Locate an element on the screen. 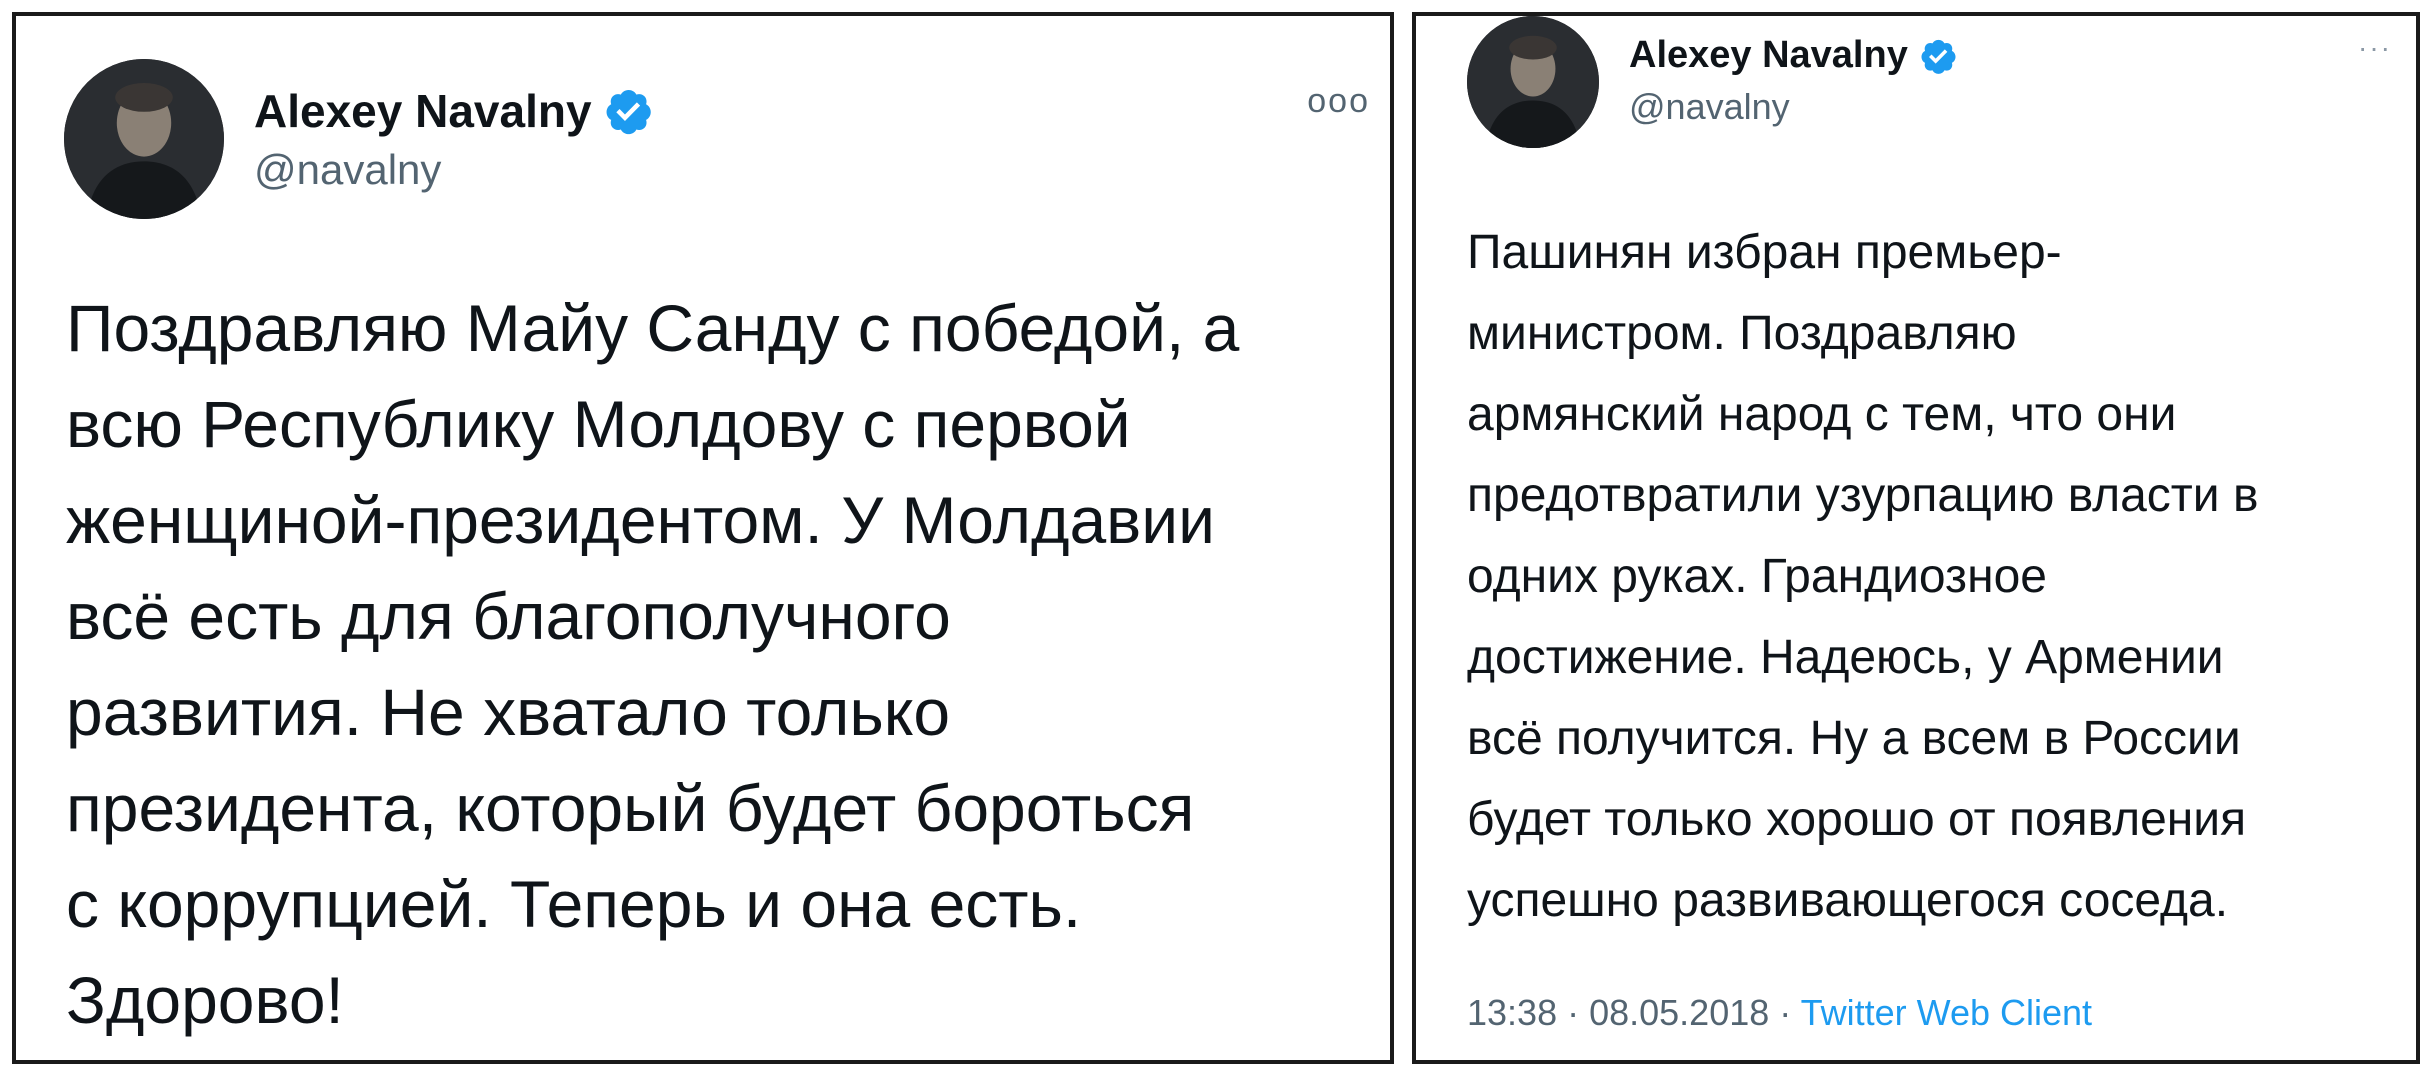 The width and height of the screenshot is (2432, 1078). tweet-source-link: Twitter Web Client is located at coordinates (1946, 1012).